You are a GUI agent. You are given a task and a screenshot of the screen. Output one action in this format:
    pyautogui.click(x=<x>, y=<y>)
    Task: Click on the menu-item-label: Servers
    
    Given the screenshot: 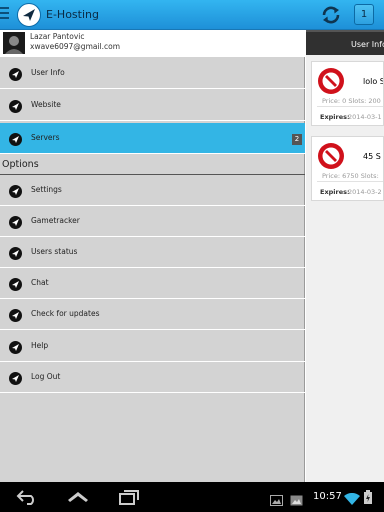 What is the action you would take?
    pyautogui.click(x=45, y=137)
    